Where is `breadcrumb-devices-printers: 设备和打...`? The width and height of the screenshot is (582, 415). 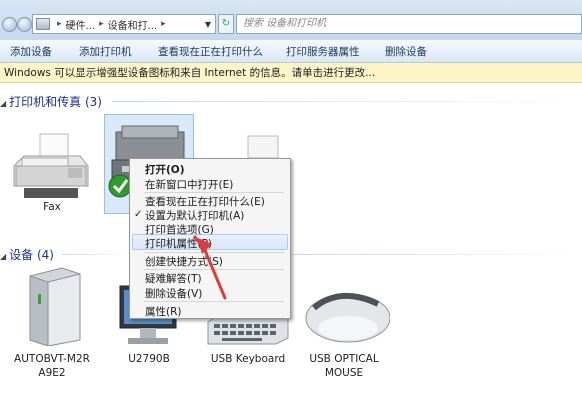
breadcrumb-devices-printers: 设备和打... is located at coordinates (133, 24).